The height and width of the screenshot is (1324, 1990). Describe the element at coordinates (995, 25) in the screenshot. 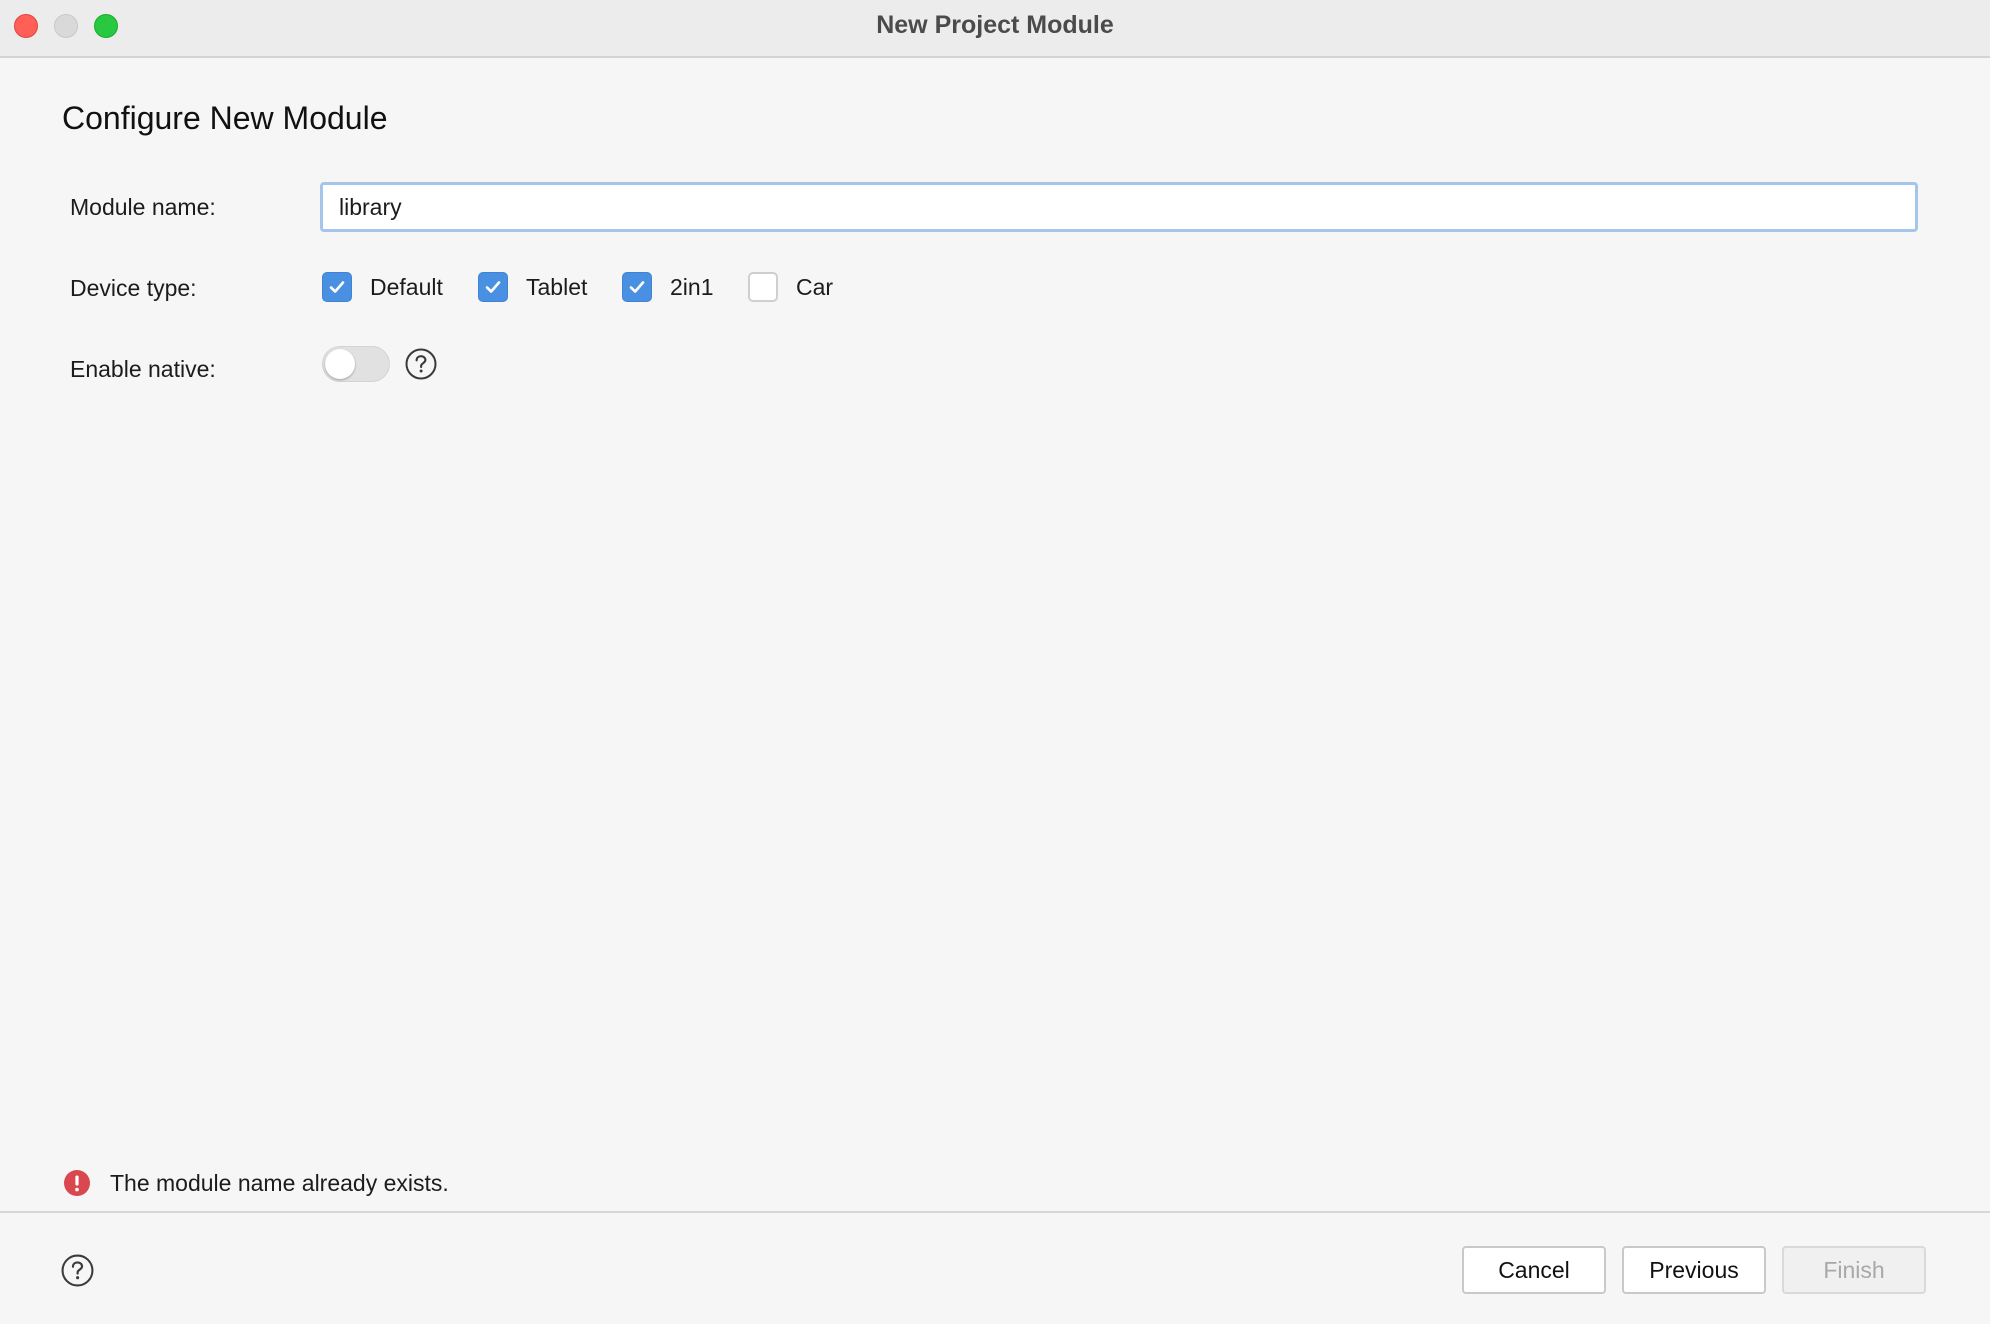

I see `window-title: New Project Module` at that location.